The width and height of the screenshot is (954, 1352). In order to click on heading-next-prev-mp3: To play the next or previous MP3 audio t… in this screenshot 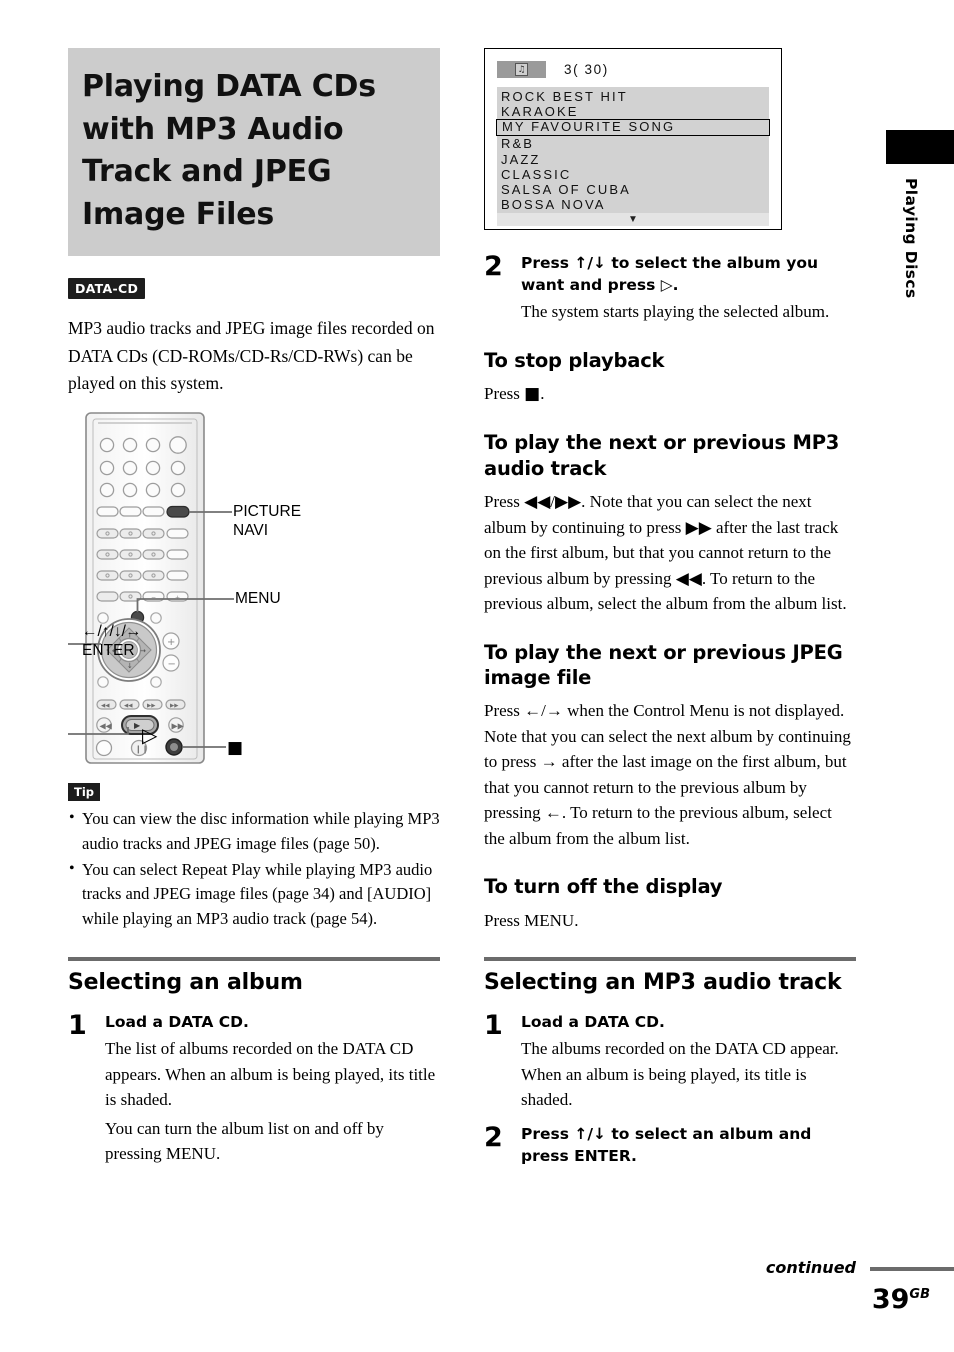, I will do `click(662, 455)`.